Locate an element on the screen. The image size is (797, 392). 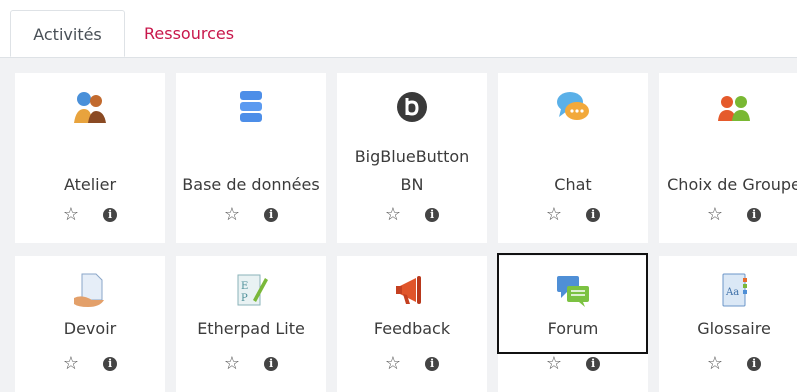
activity-label: Atelier is located at coordinates (90, 184).